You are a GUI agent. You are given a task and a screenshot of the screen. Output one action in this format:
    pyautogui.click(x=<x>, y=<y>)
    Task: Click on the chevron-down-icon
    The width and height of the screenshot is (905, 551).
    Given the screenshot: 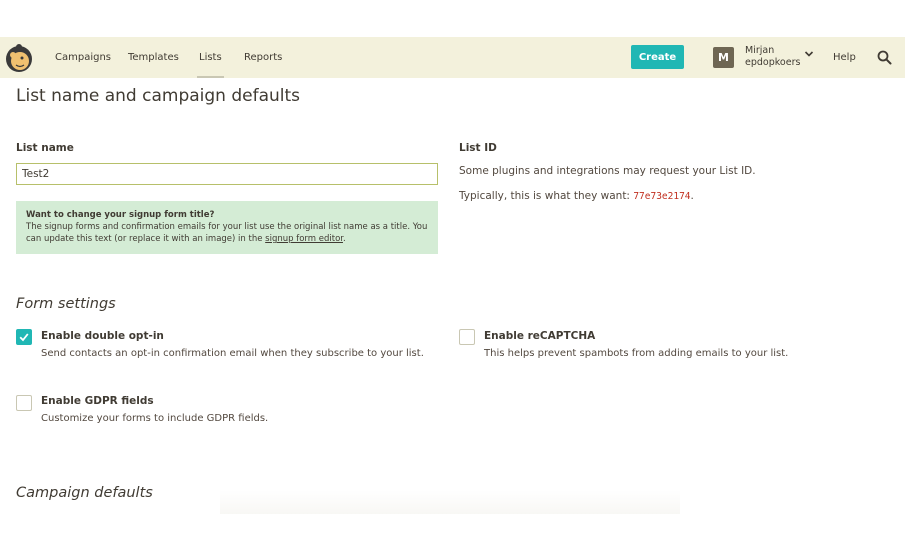 What is the action you would take?
    pyautogui.click(x=809, y=54)
    